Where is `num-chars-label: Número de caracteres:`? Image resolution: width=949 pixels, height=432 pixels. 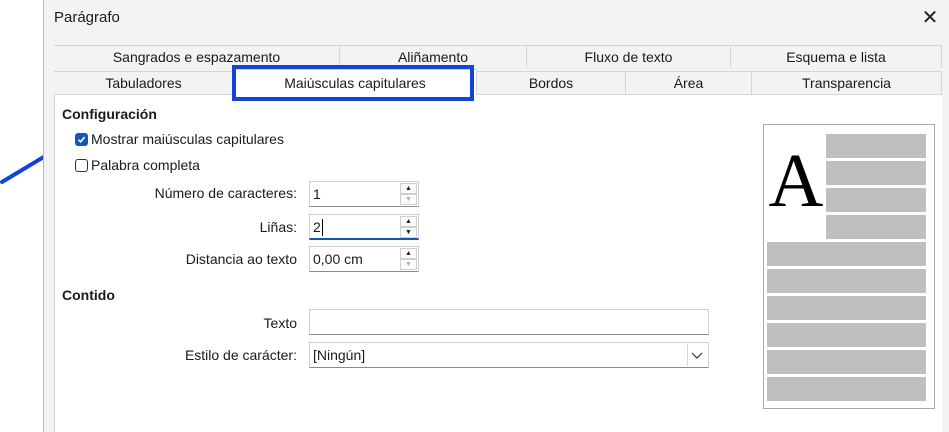
num-chars-label: Número de caracteres: is located at coordinates (225, 193).